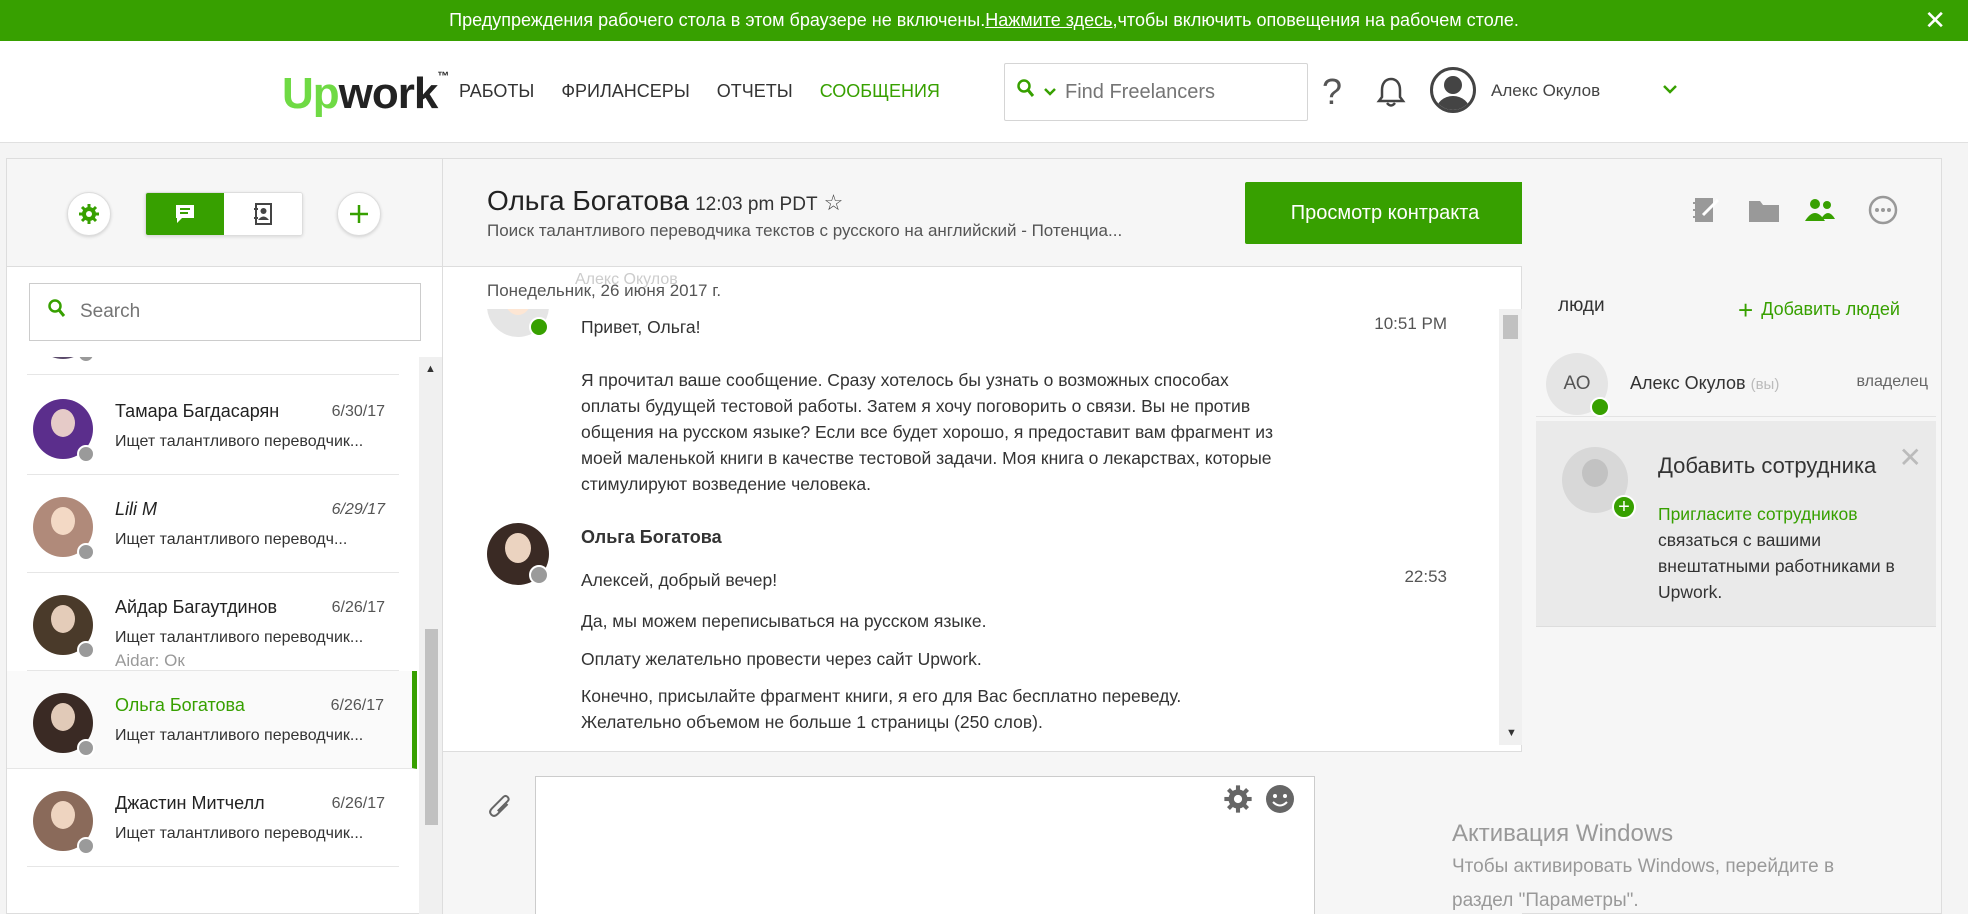 This screenshot has width=1968, height=914. Describe the element at coordinates (496, 808) in the screenshot. I see `paperclip-icon` at that location.